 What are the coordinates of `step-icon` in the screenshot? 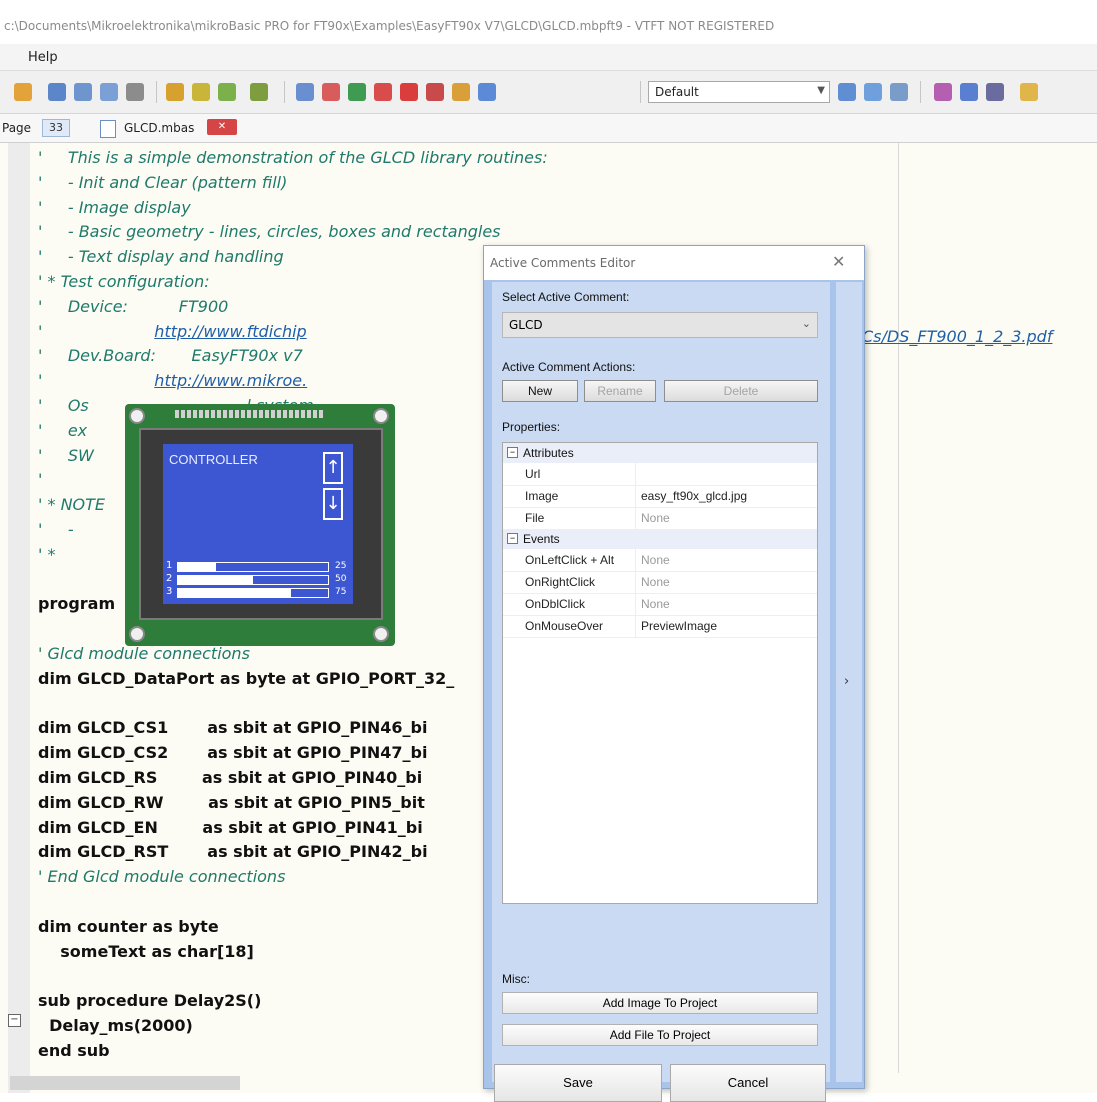 It's located at (383, 92).